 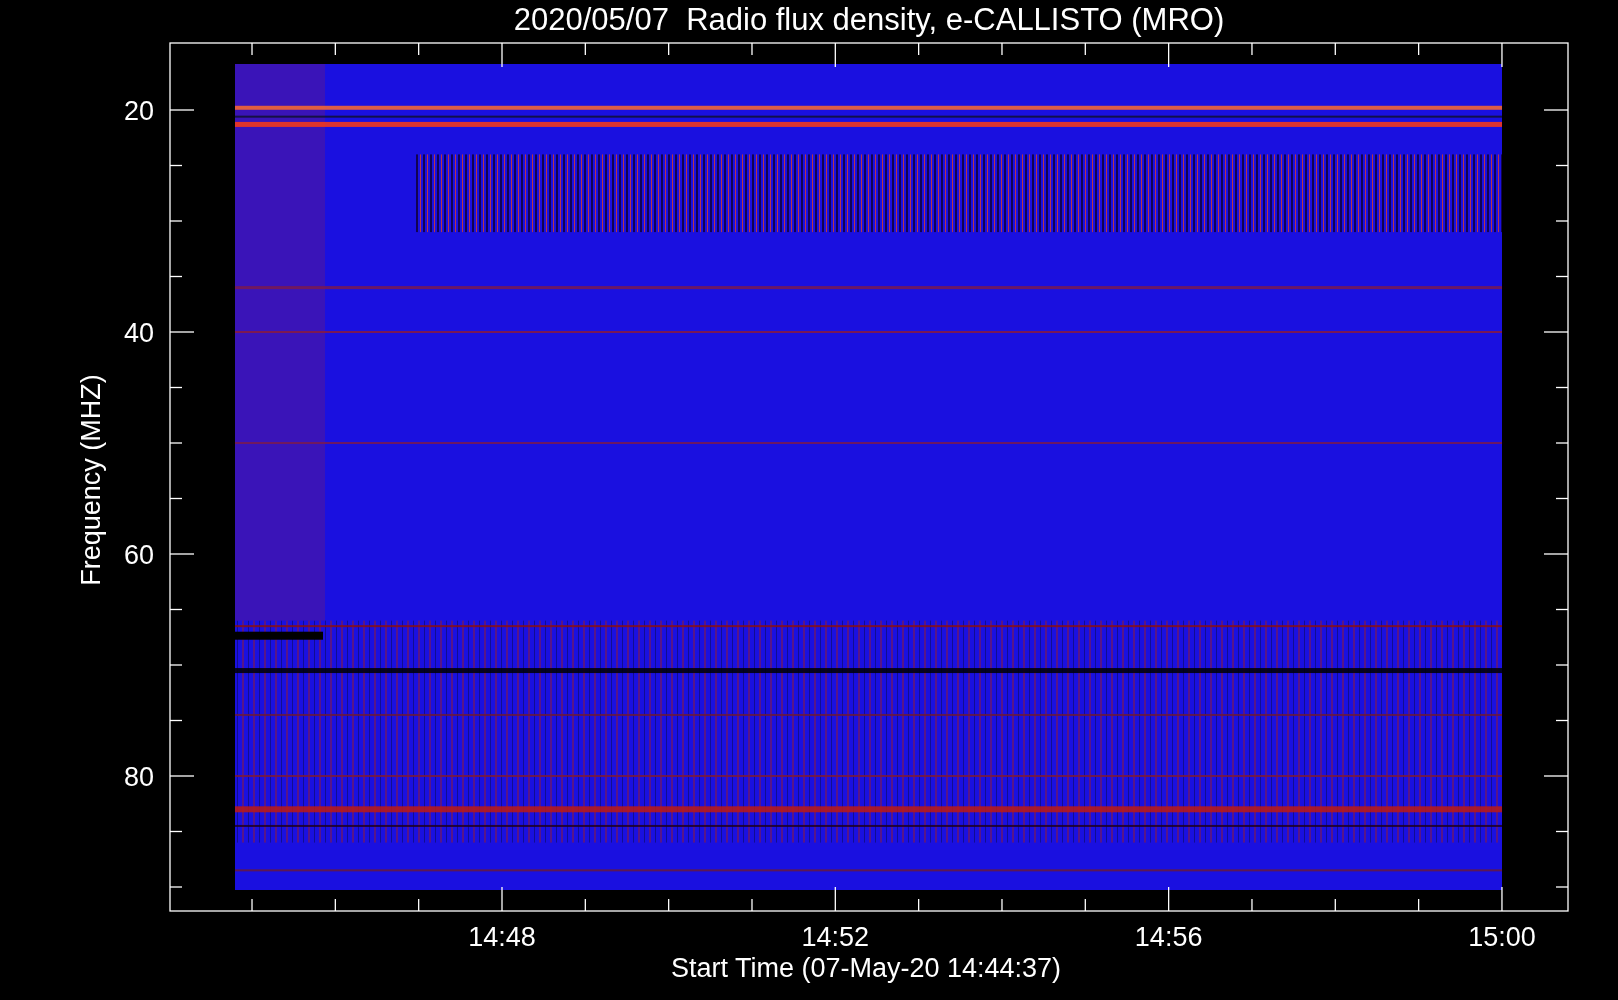 I want to click on chart-title: 2020/05/07 Radio flux density, e-CALLISTO (MRO), so click(x=869, y=19).